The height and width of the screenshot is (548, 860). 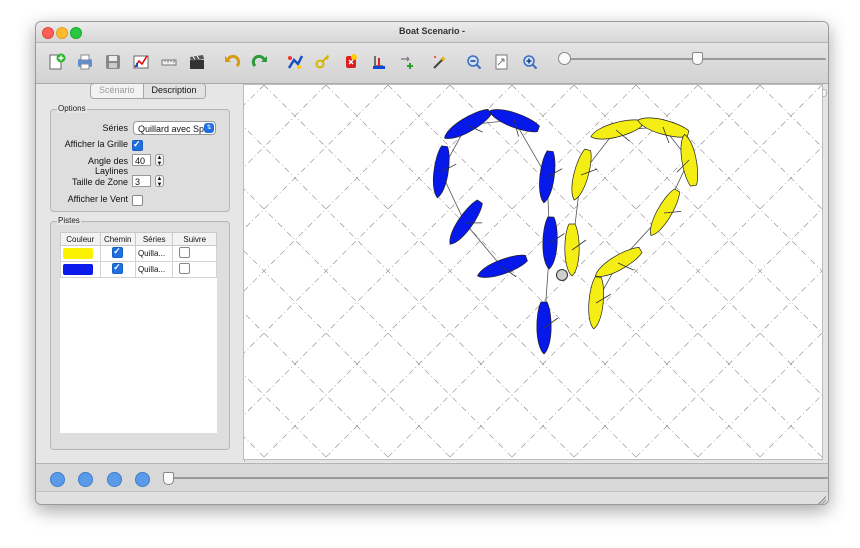 What do you see at coordinates (137, 145) in the screenshot?
I see `grid-checkbox` at bounding box center [137, 145].